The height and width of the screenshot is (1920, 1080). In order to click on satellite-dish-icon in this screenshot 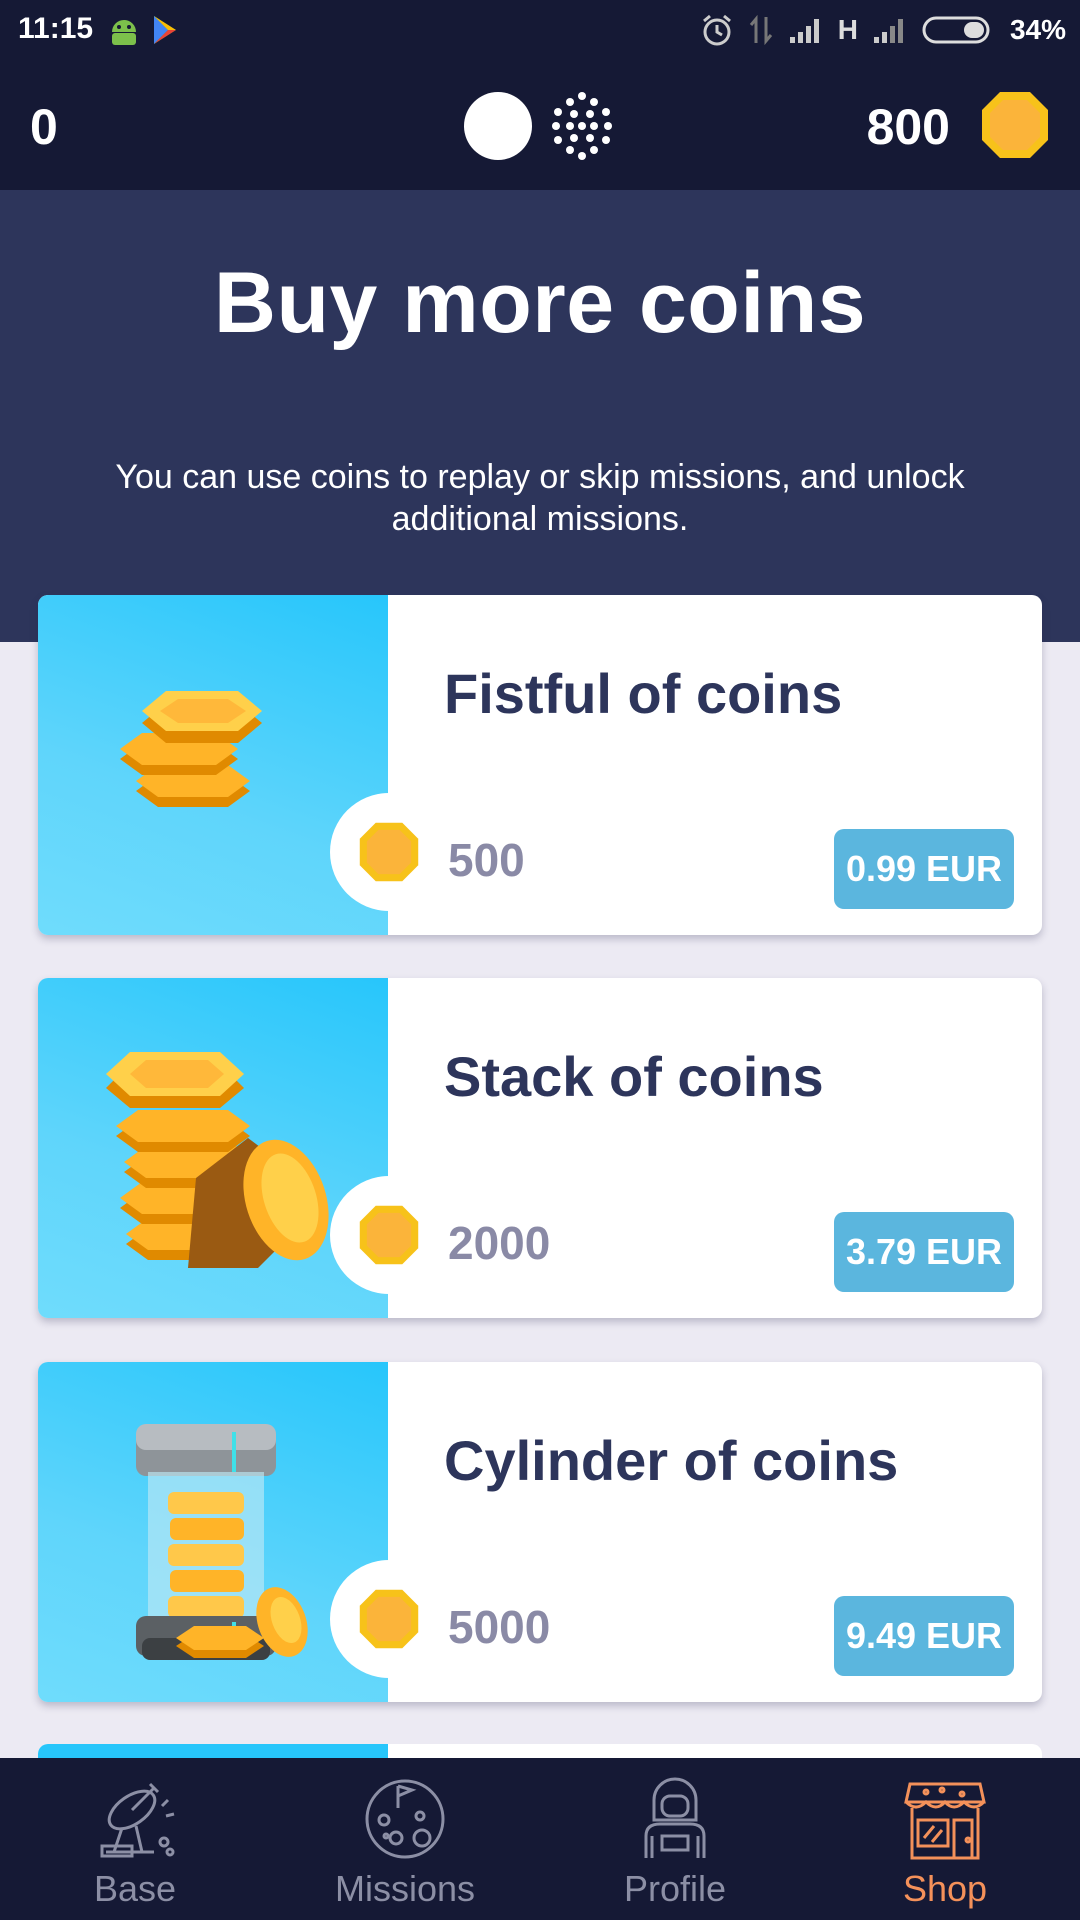, I will do `click(137, 1820)`.